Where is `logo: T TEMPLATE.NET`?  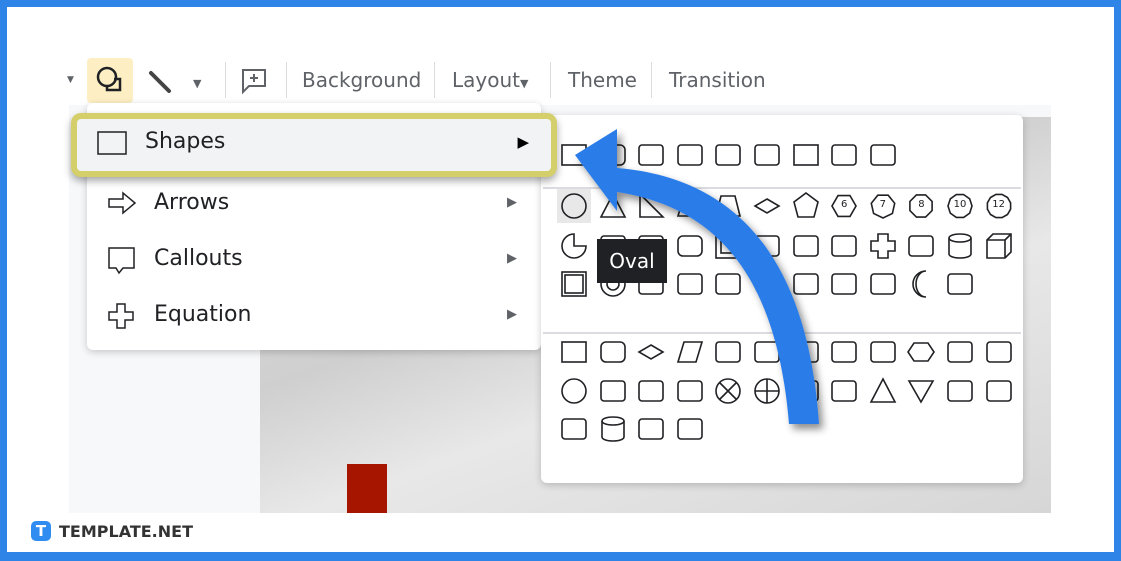
logo: T TEMPLATE.NET is located at coordinates (112, 531).